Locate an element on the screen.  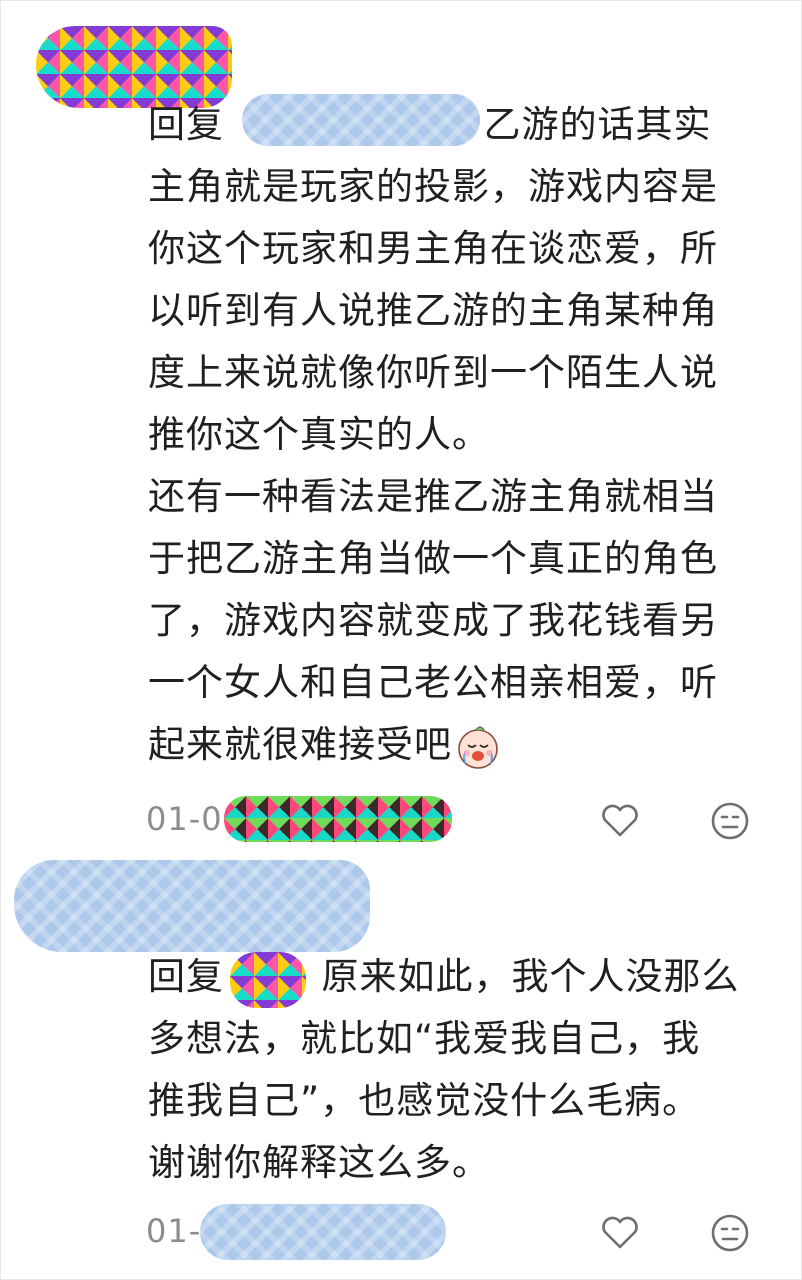
comment-2-date: 01- is located at coordinates (173, 1231).